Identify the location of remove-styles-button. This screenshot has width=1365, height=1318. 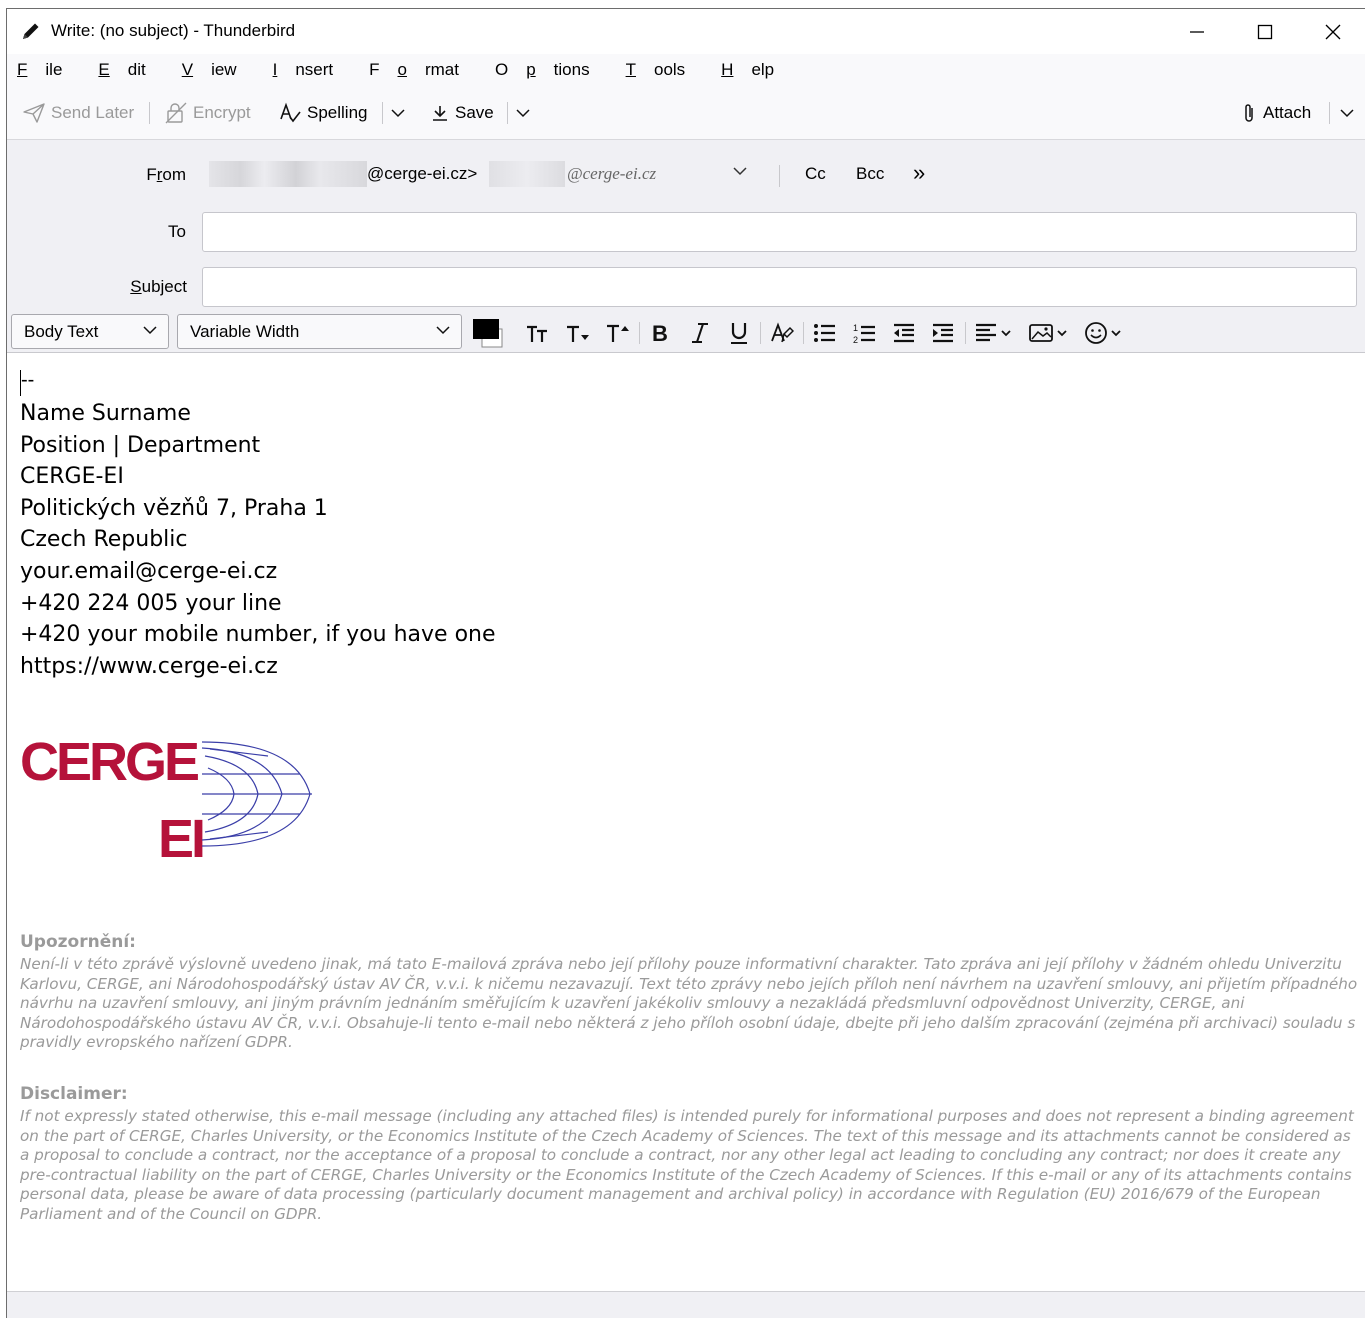
(782, 333).